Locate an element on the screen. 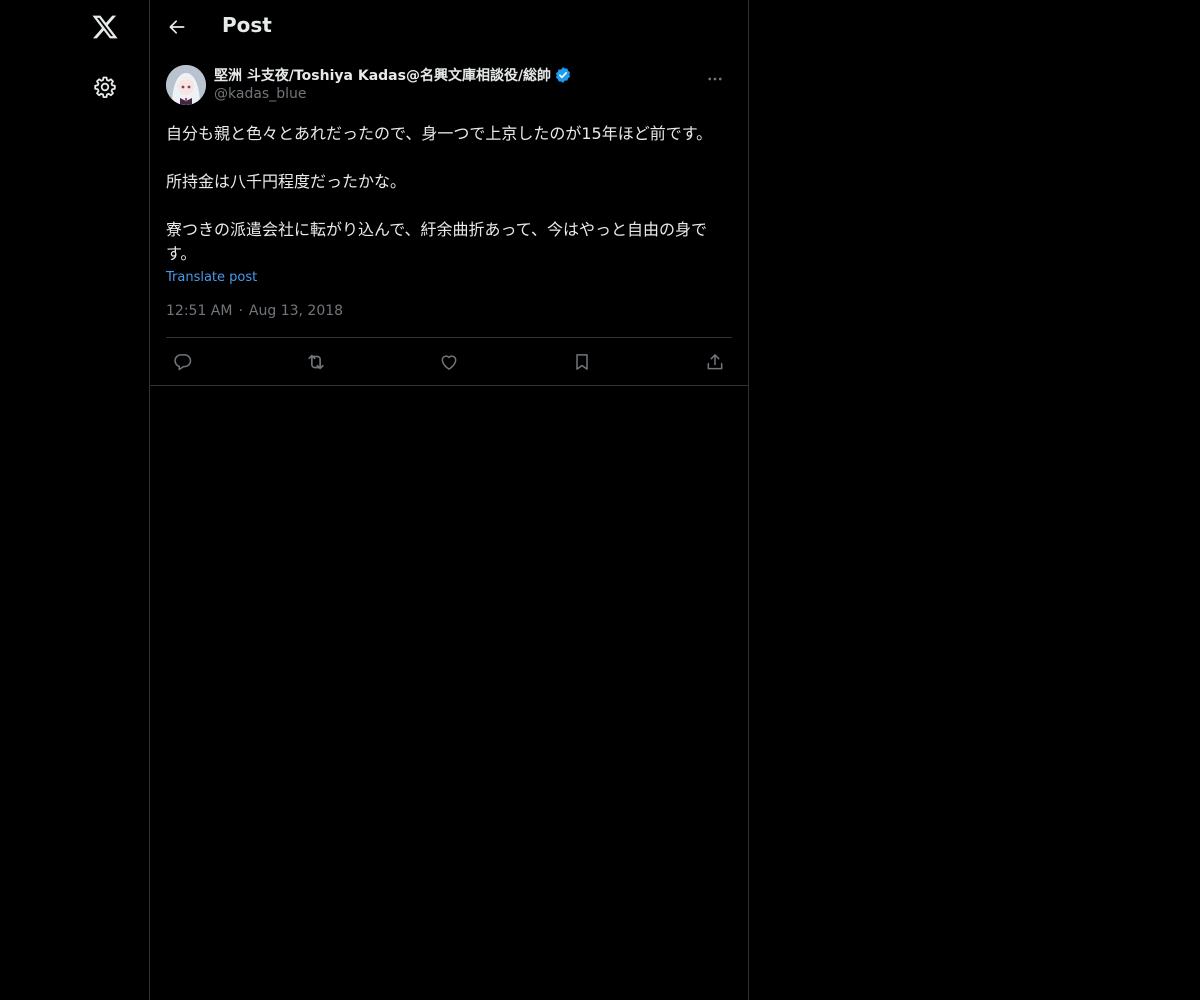 Image resolution: width=1200 pixels, height=1000 pixels. gear-icon is located at coordinates (105, 87).